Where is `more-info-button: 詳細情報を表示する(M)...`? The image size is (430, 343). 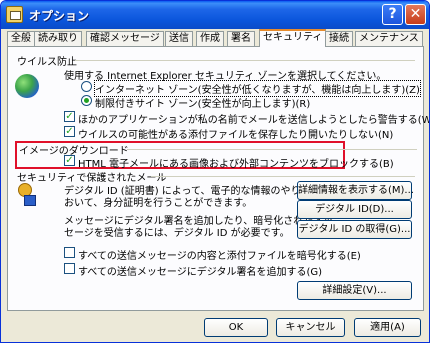
more-info-button: 詳細情報を表示する(M)... is located at coordinates (355, 190).